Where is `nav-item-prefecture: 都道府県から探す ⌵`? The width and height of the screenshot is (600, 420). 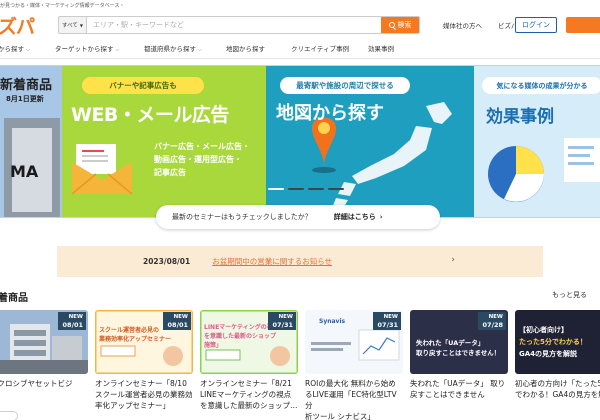
nav-item-prefecture: 都道府県から探す ⌵ is located at coordinates (173, 48).